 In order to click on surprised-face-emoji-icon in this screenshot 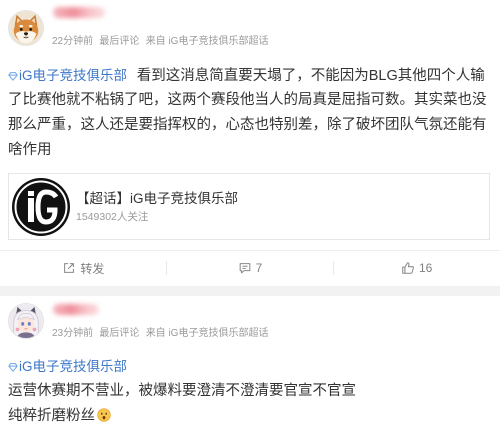, I will do `click(104, 415)`.